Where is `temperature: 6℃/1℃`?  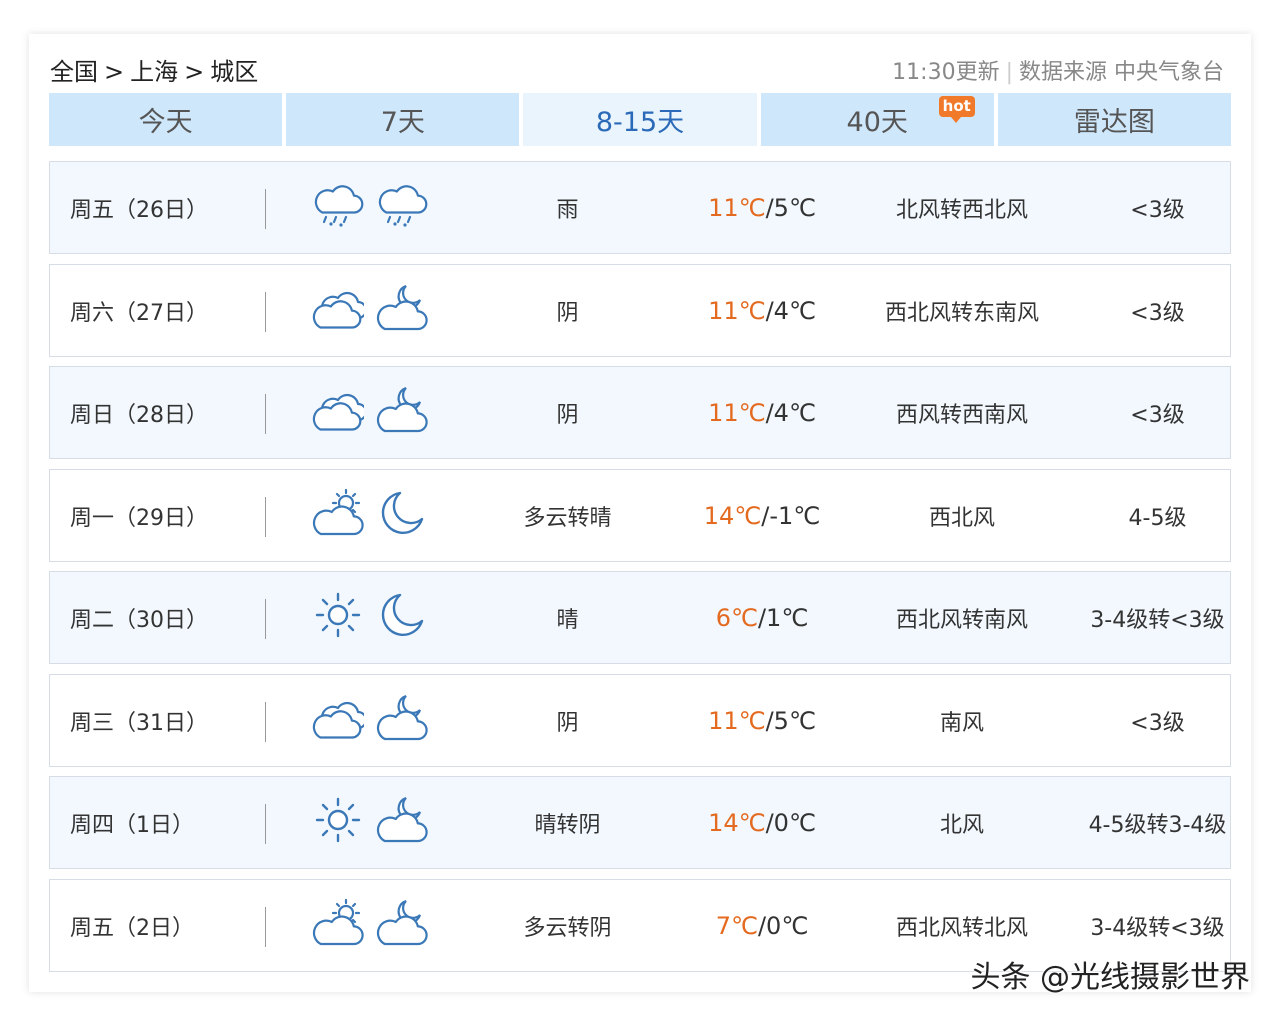 temperature: 6℃/1℃ is located at coordinates (762, 617).